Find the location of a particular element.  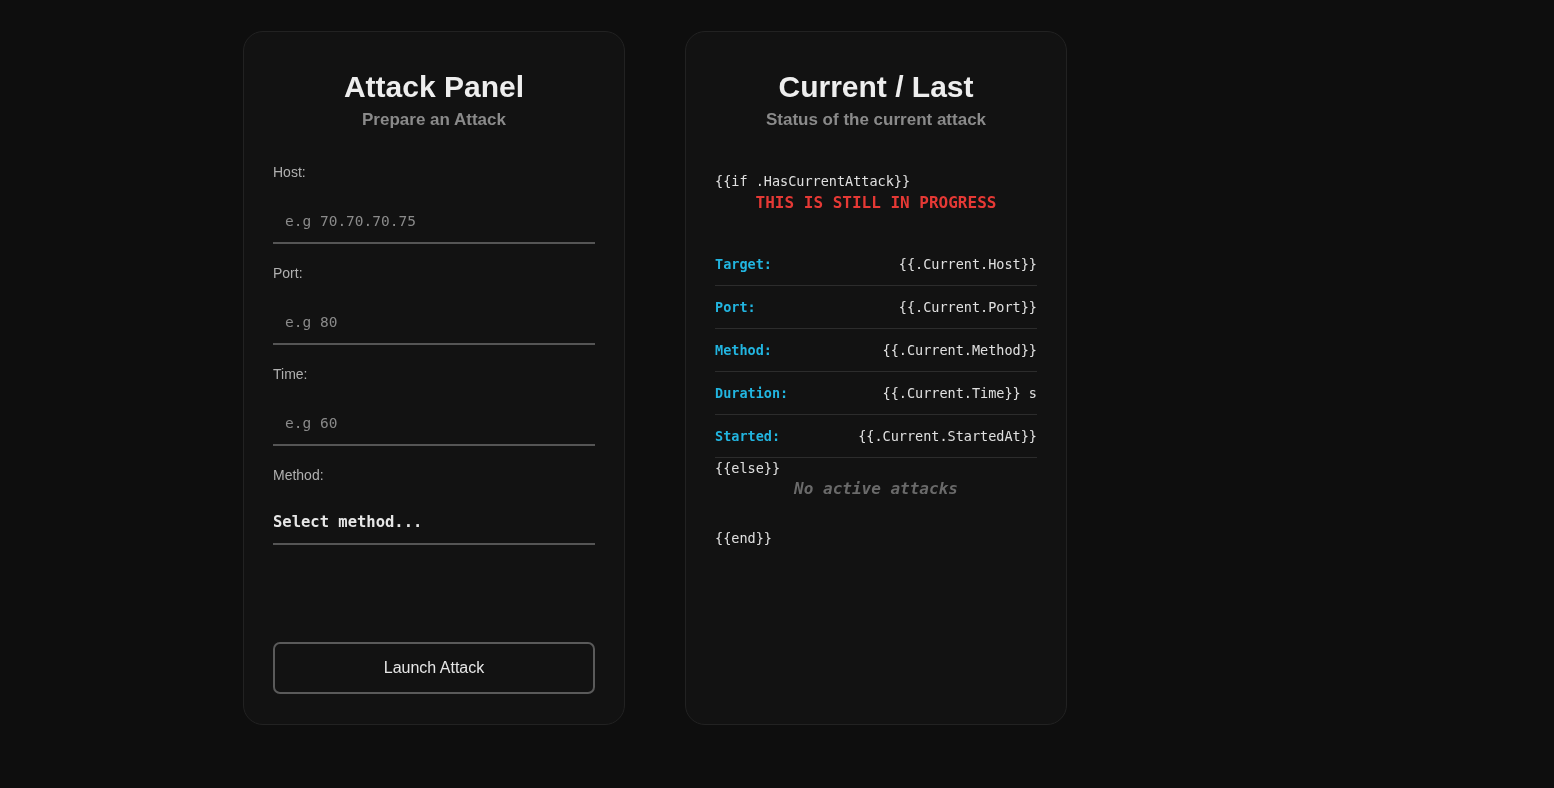

field-label: Port: is located at coordinates (288, 273).